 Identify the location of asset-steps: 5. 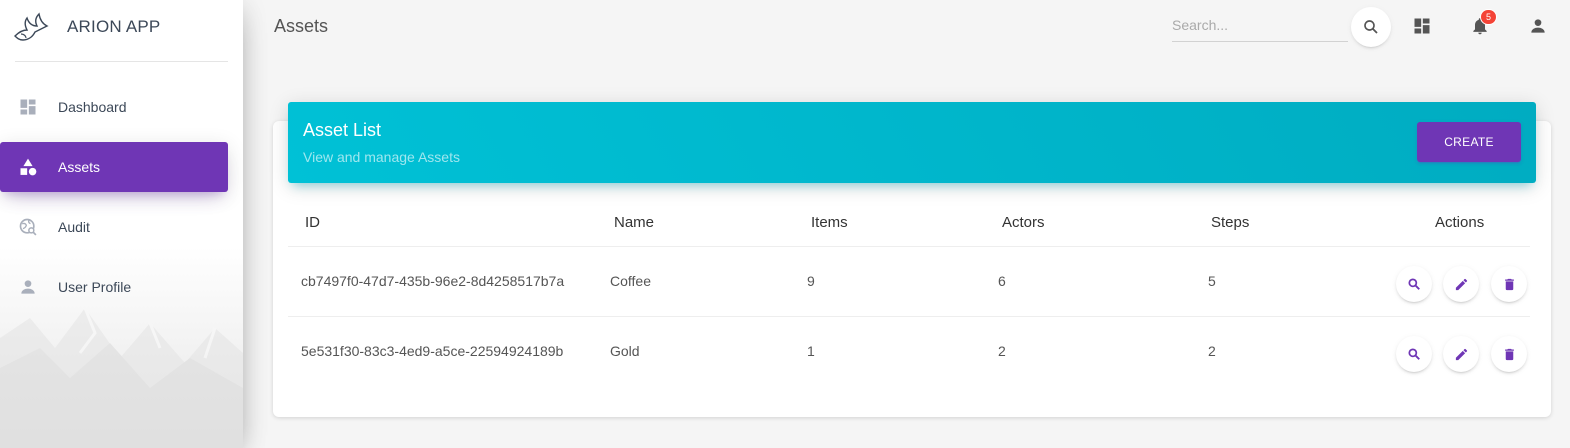
(1212, 281).